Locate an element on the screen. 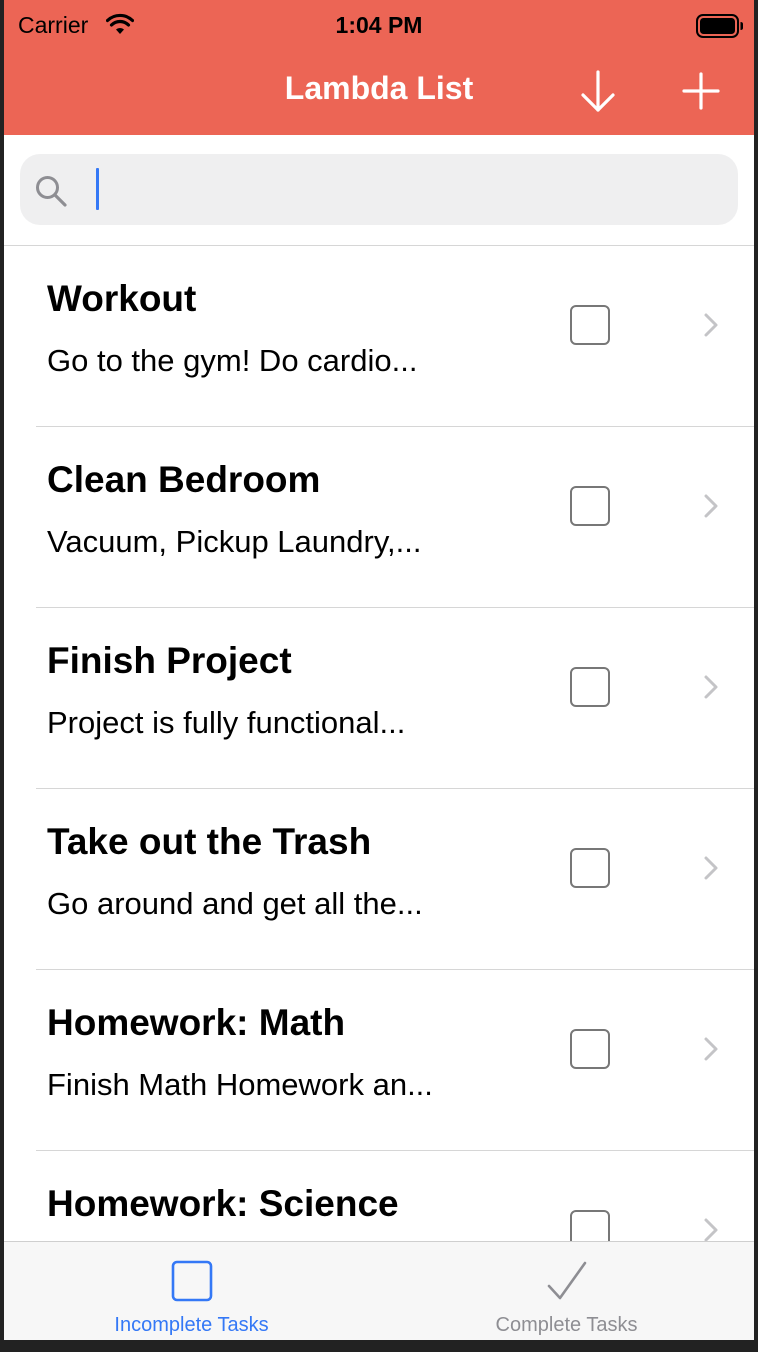  text-cursor is located at coordinates (97, 189).